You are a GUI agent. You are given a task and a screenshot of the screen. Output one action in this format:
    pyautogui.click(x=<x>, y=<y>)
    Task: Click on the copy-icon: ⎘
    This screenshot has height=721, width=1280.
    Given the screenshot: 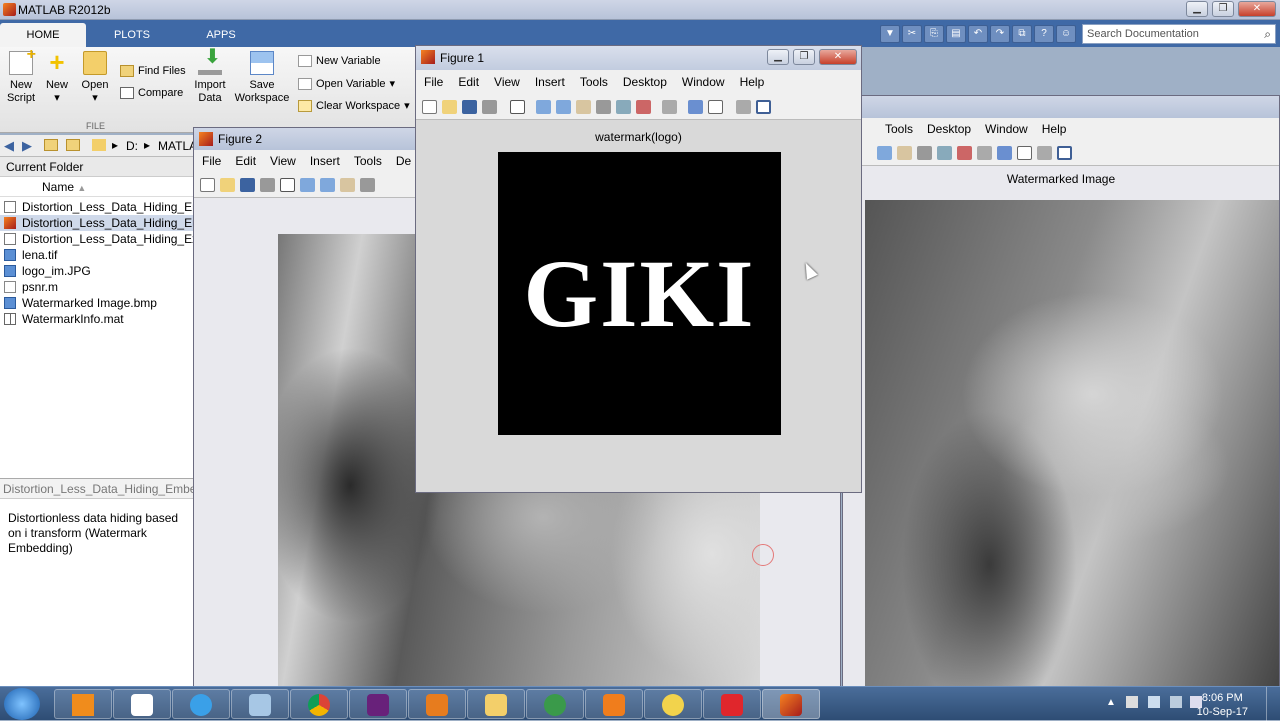 What is the action you would take?
    pyautogui.click(x=934, y=34)
    